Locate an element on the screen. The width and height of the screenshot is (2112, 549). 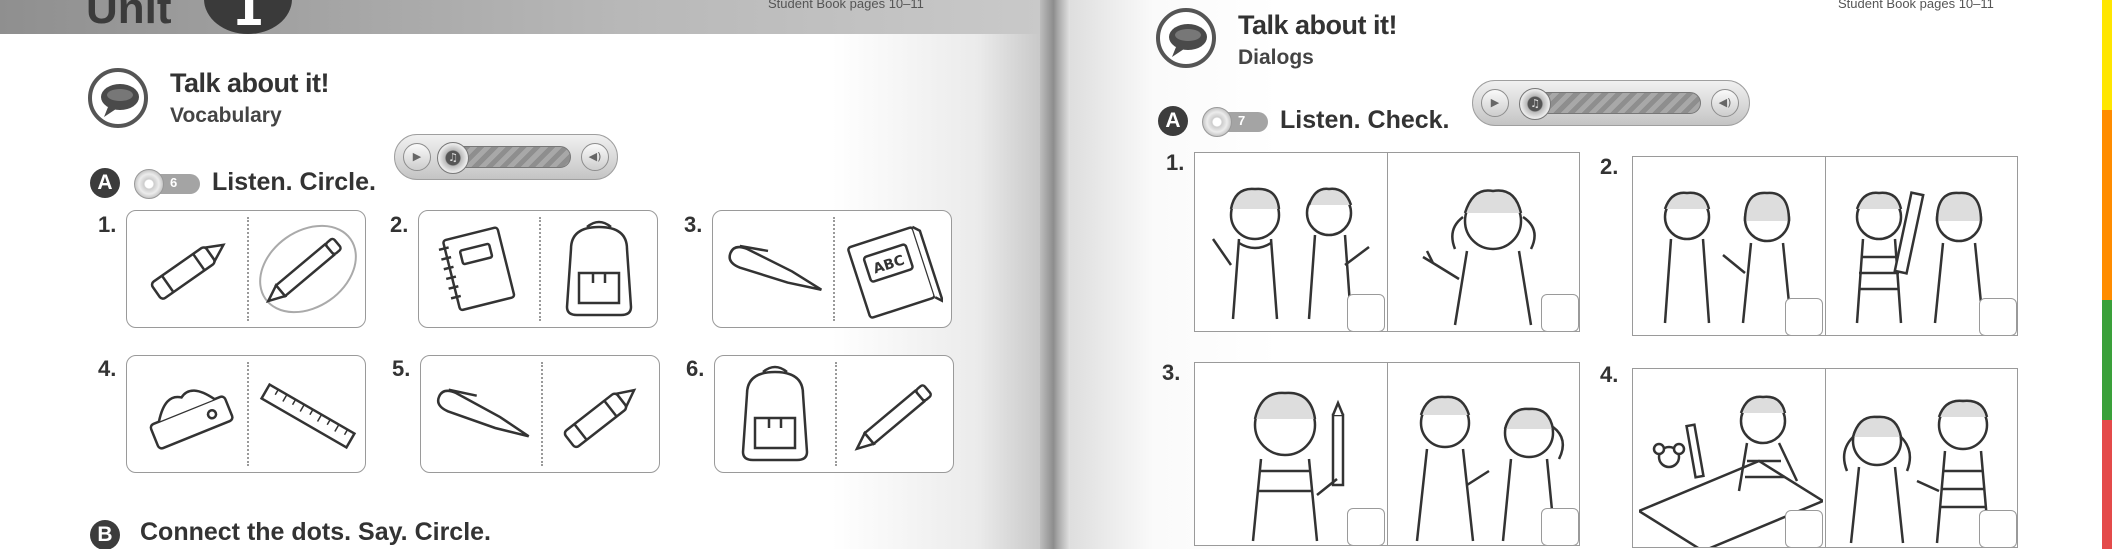
ruler-icon is located at coordinates (308, 416).